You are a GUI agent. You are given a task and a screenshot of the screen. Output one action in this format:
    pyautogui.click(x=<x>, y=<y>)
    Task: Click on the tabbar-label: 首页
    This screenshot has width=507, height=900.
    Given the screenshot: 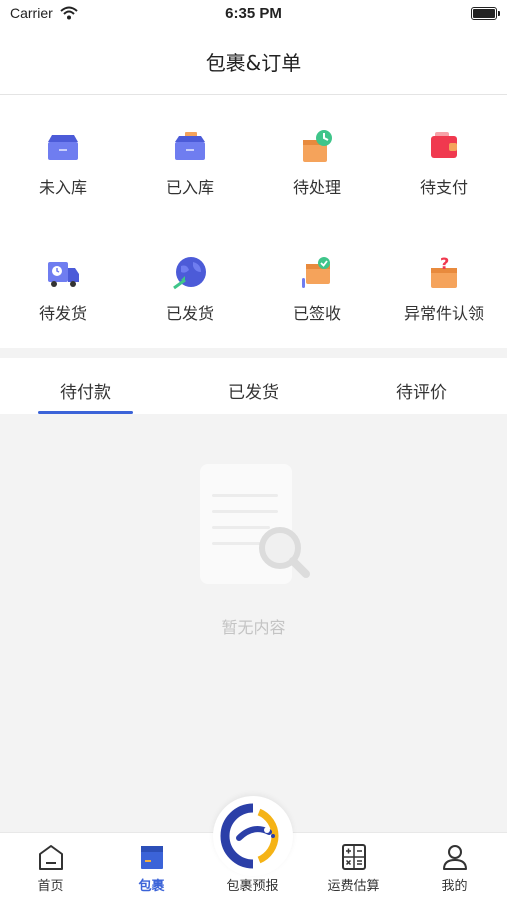 What is the action you would take?
    pyautogui.click(x=50, y=886)
    